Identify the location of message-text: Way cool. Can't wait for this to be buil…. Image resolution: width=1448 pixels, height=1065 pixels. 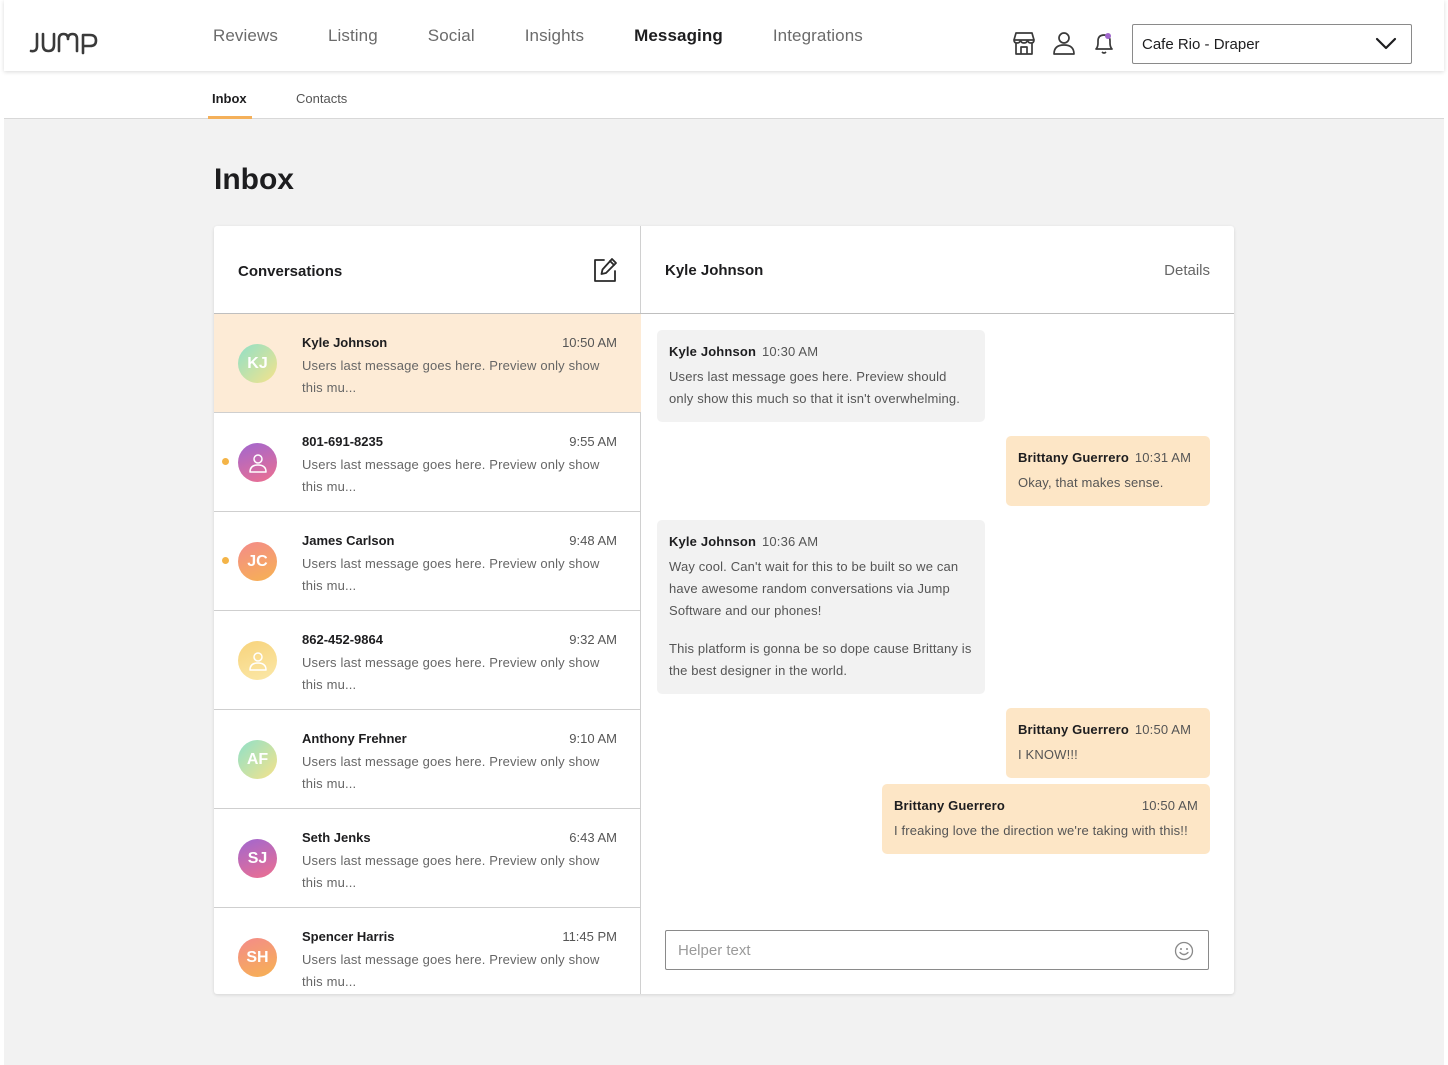
(814, 588).